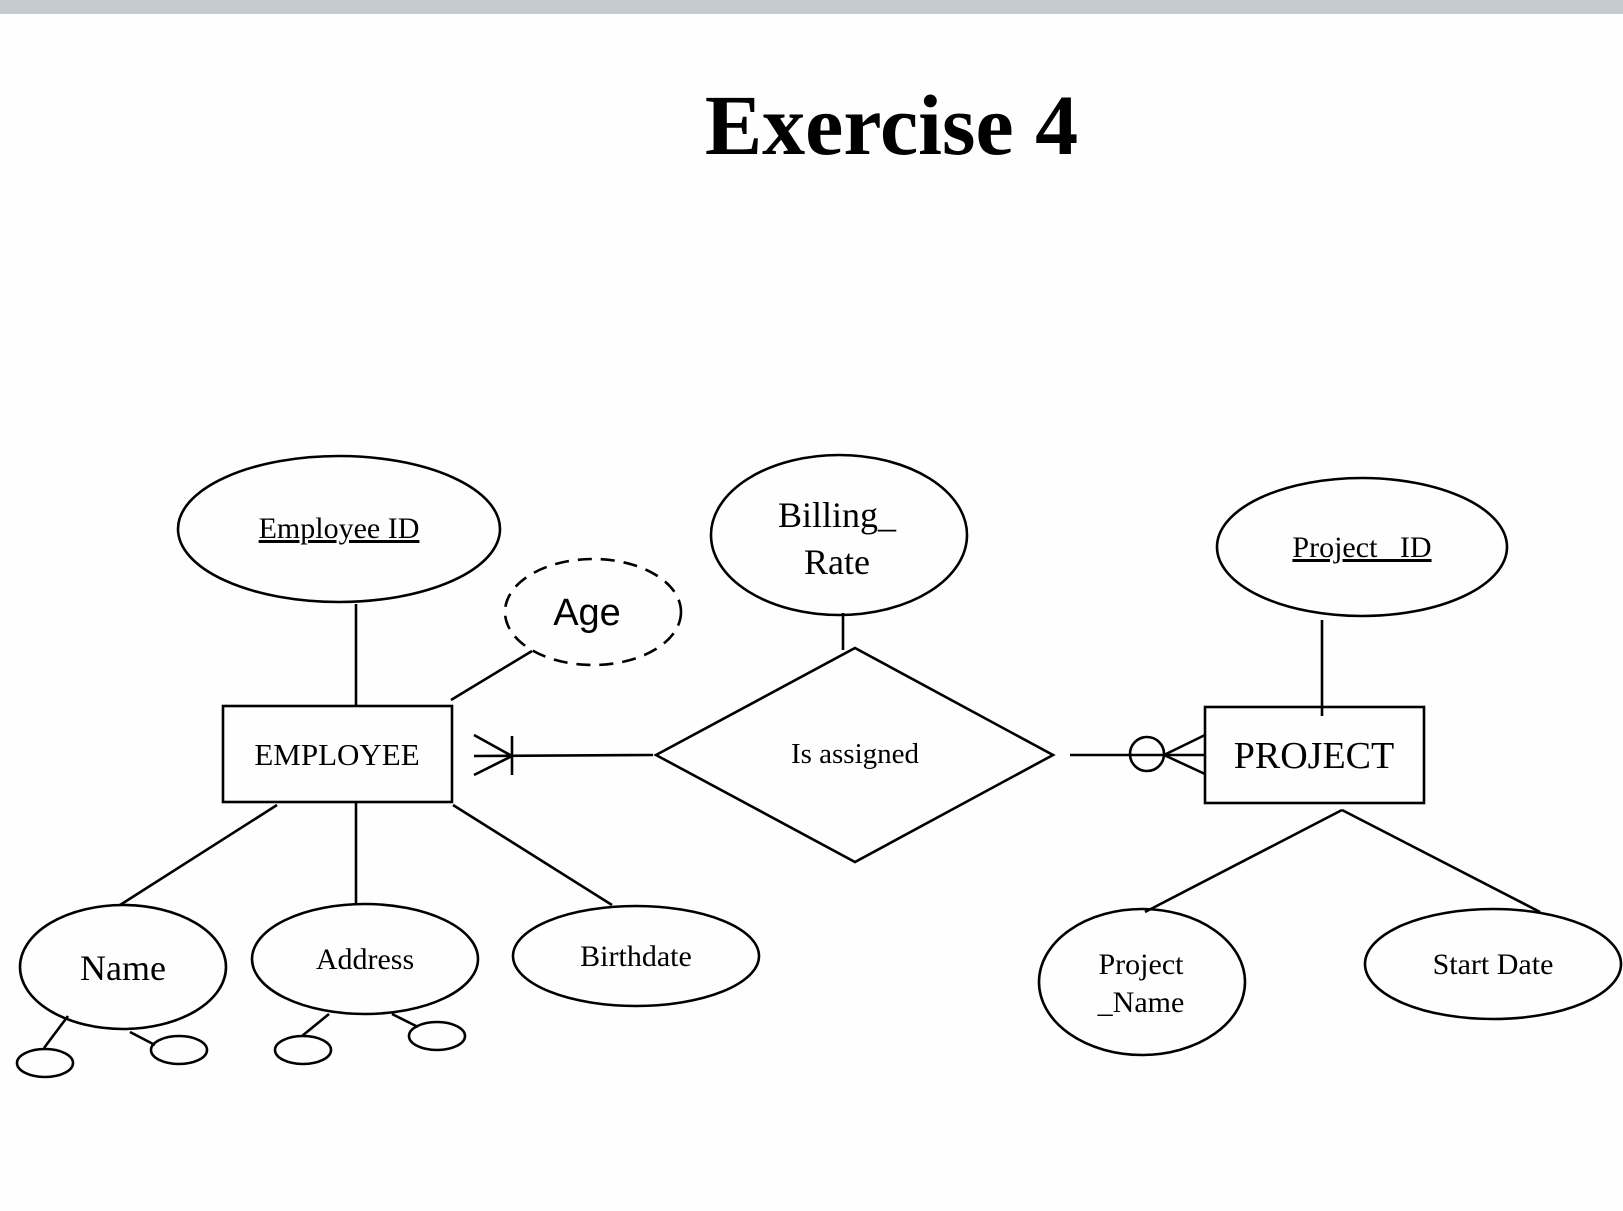 Image resolution: width=1623 pixels, height=1211 pixels. Describe the element at coordinates (532, 855) in the screenshot. I see `birthdate-connector` at that location.